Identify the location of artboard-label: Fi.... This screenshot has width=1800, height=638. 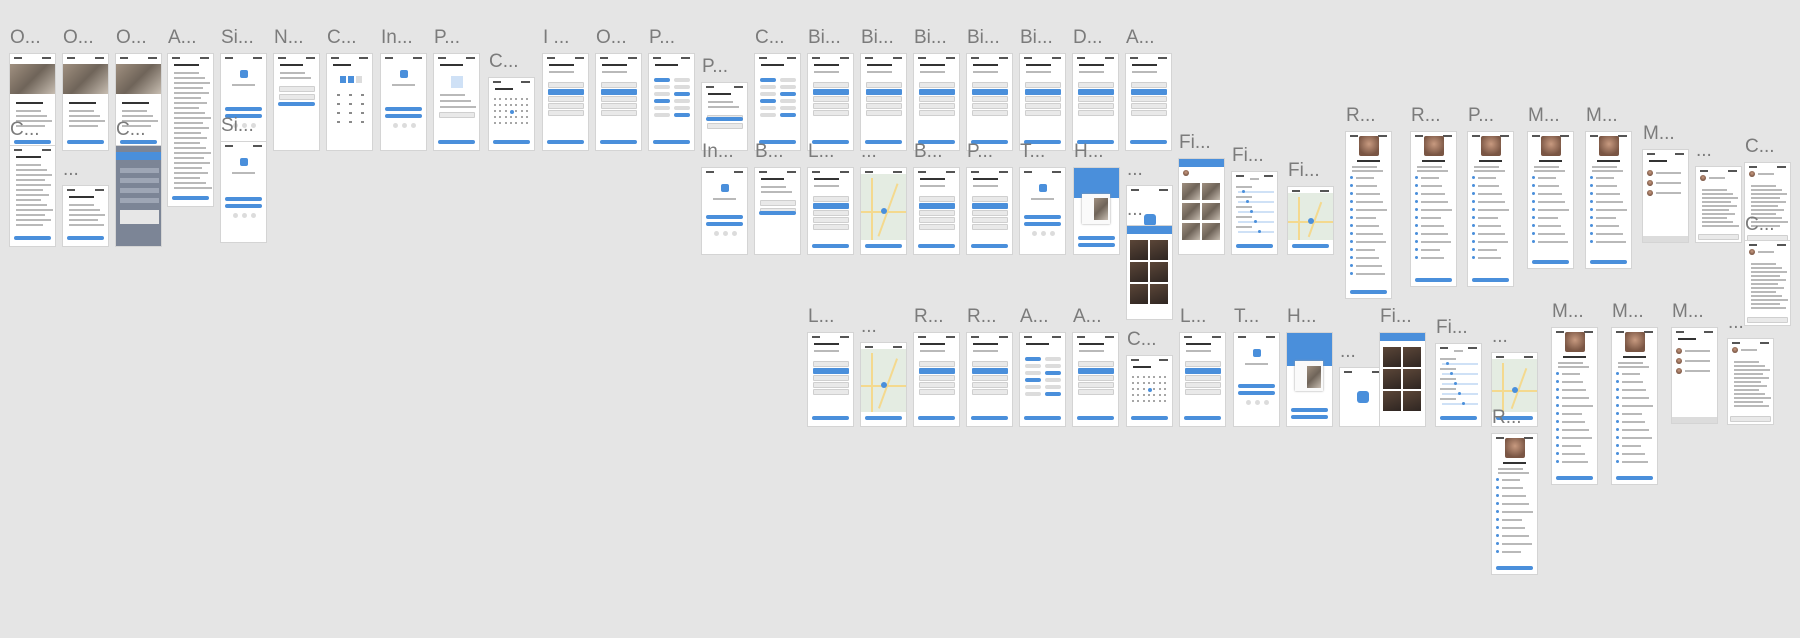
(1304, 170).